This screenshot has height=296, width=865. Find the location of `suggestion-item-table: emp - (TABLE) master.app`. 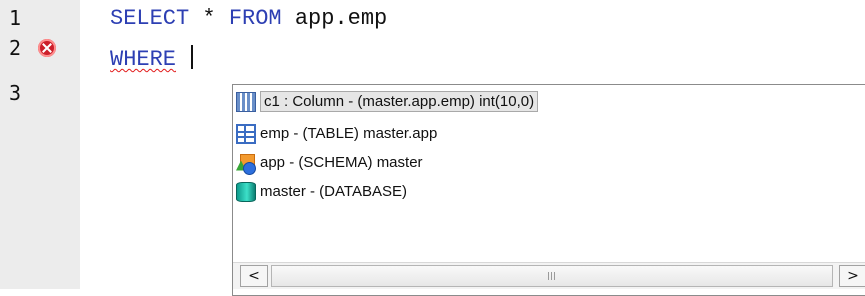

suggestion-item-table: emp - (TABLE) master.app is located at coordinates (446, 133).